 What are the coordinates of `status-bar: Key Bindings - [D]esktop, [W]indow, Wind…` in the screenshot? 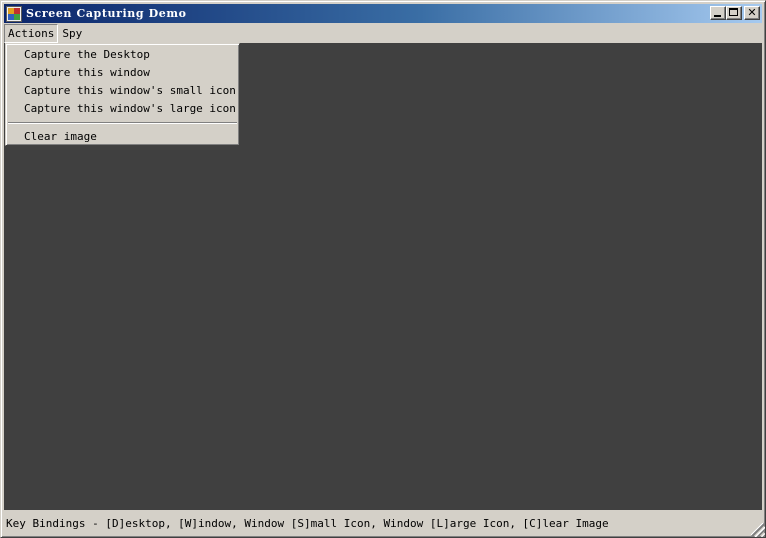 It's located at (383, 523).